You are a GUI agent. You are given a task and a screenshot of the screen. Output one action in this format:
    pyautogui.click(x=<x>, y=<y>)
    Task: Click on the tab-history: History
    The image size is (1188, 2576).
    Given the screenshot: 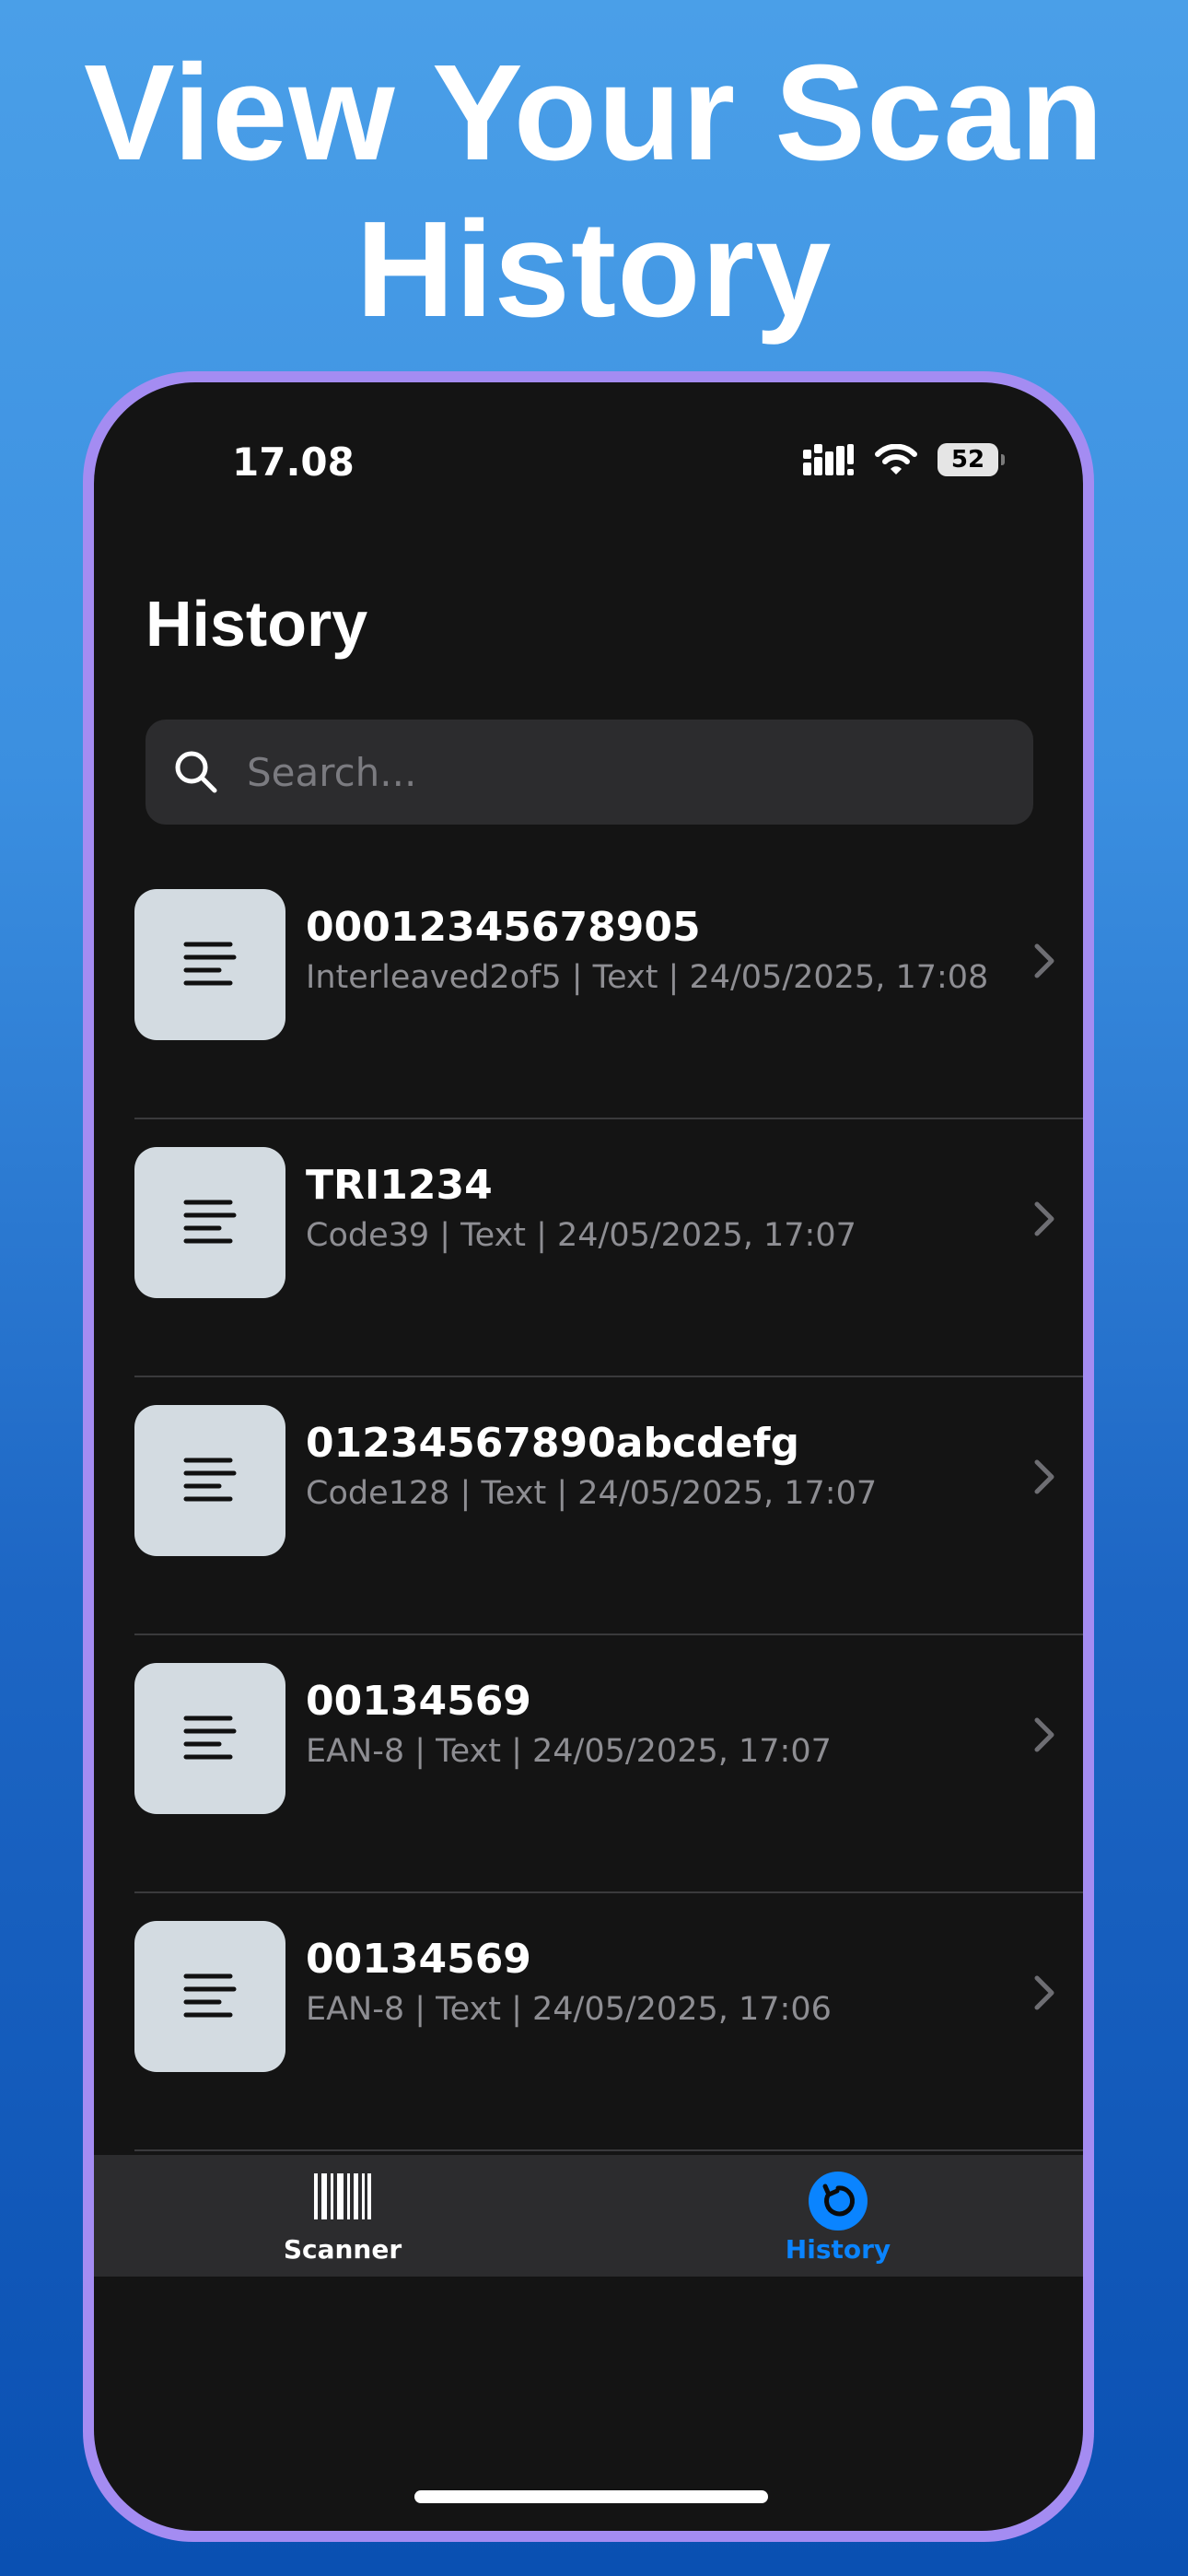 What is the action you would take?
    pyautogui.click(x=838, y=2216)
    